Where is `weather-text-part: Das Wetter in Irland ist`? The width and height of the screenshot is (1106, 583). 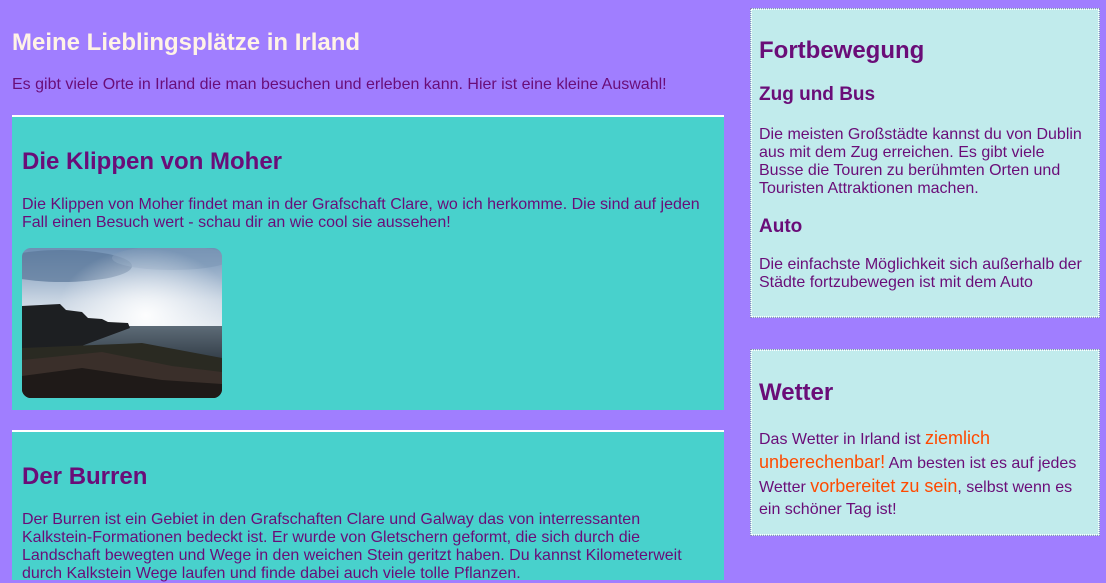
weather-text-part: Das Wetter in Irland ist is located at coordinates (842, 439).